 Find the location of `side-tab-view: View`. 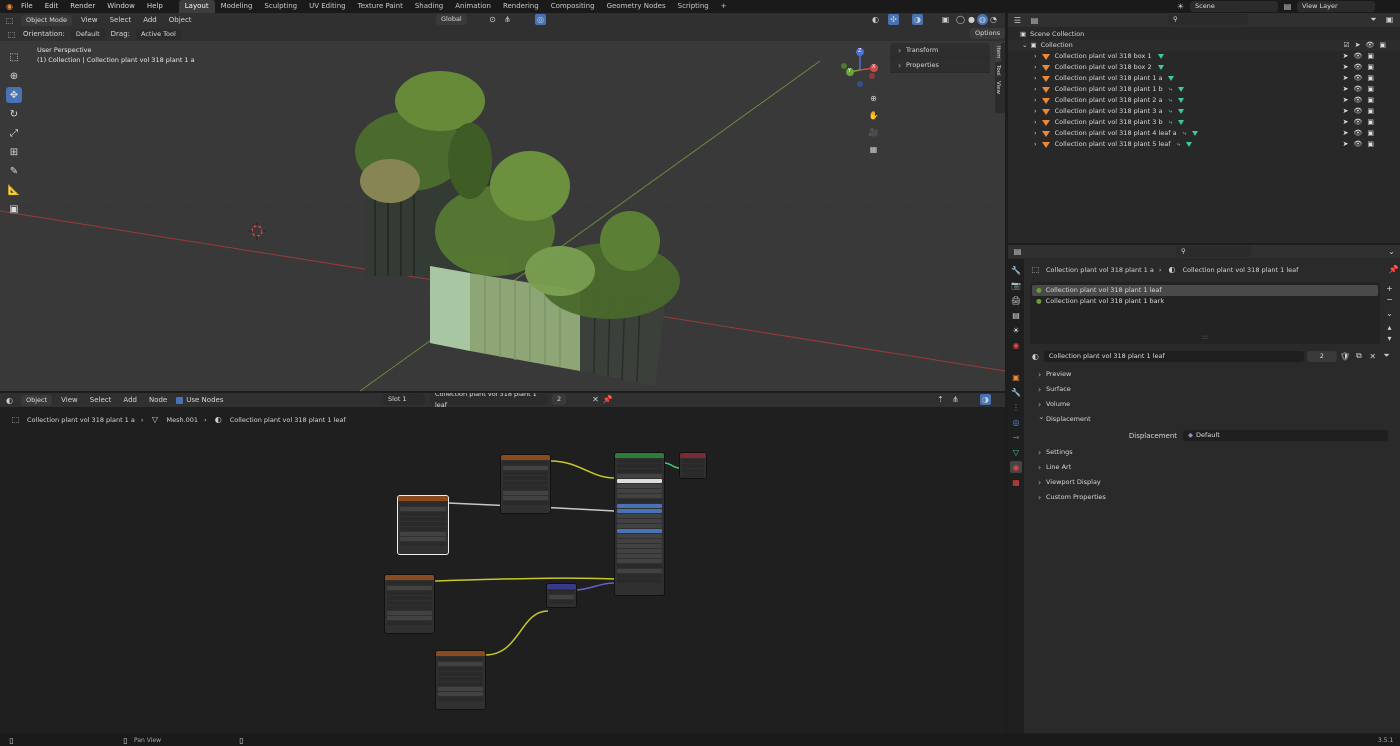

side-tab-view: View is located at coordinates (998, 87).